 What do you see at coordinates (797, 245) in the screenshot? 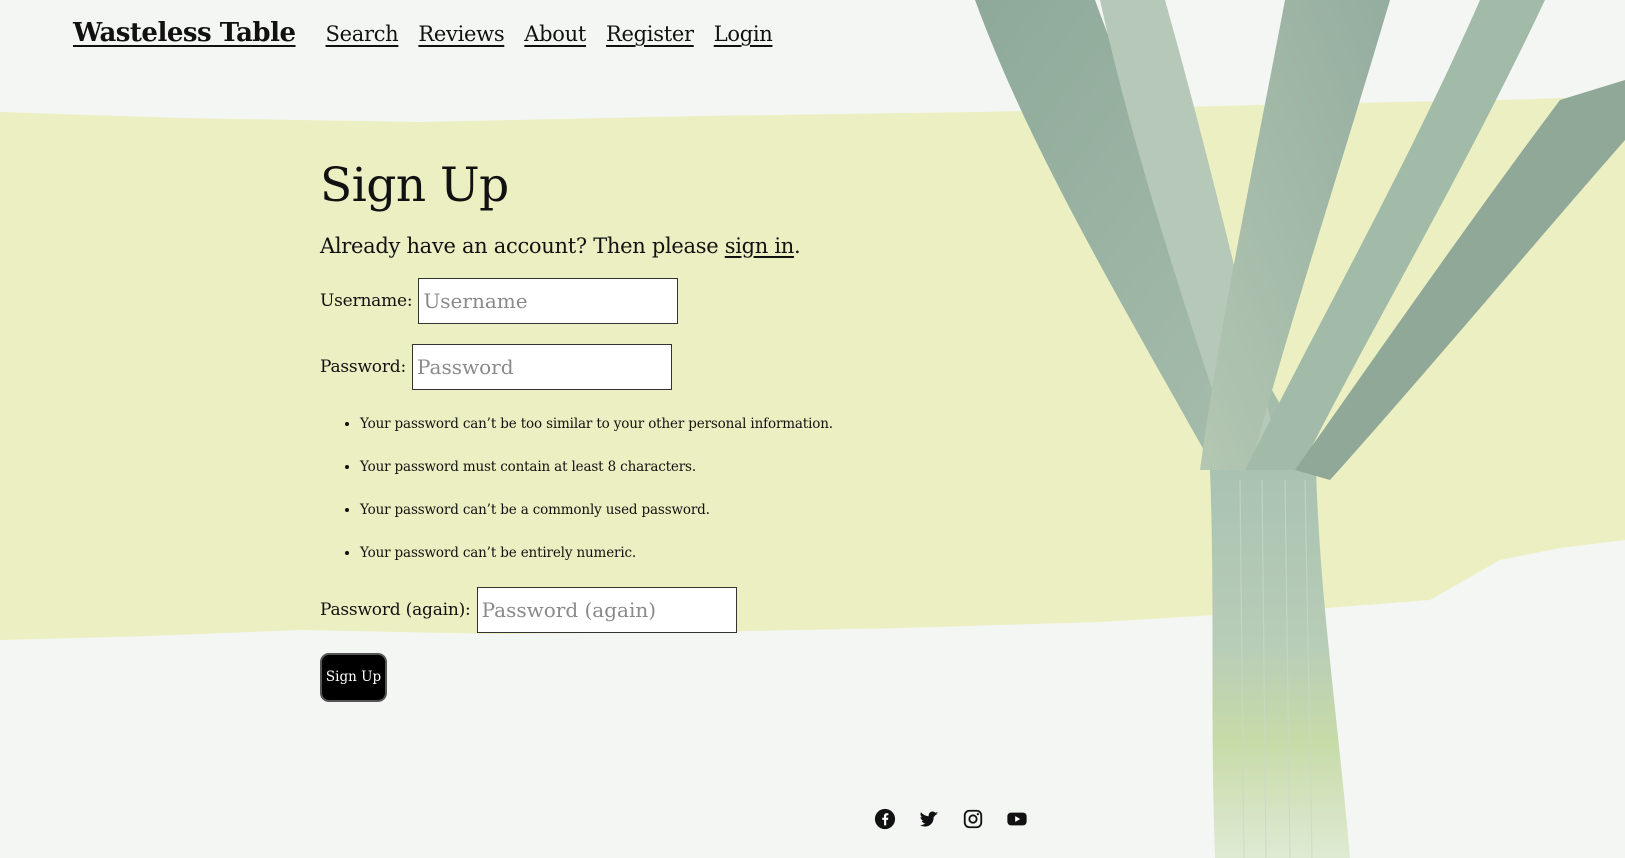
I see `signin-prompt-suffix: .` at bounding box center [797, 245].